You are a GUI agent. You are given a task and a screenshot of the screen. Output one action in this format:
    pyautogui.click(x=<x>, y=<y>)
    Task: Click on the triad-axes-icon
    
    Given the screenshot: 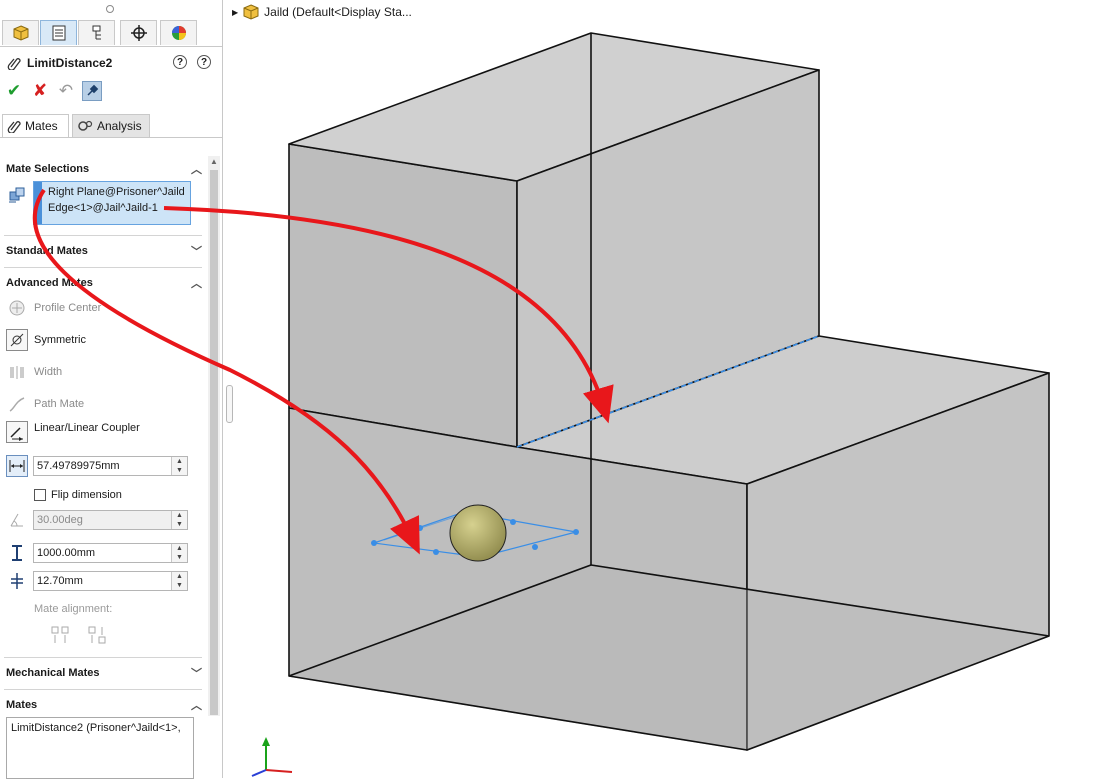 What is the action you would take?
    pyautogui.click(x=272, y=757)
    